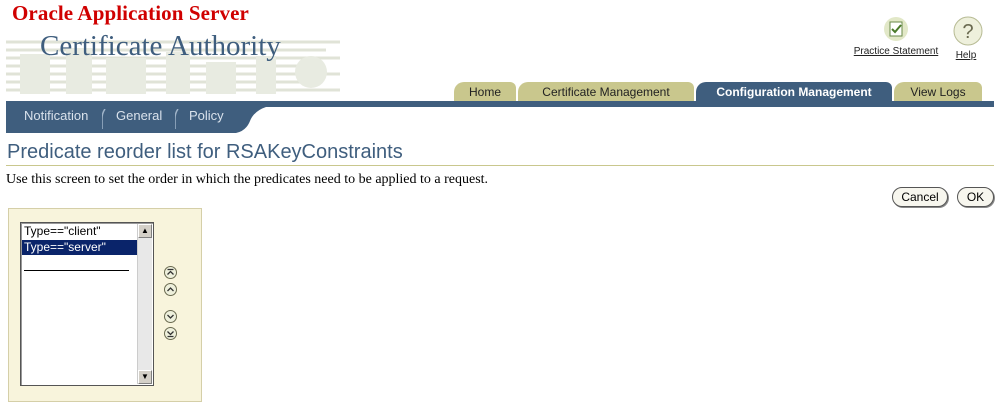 Image resolution: width=1004 pixels, height=408 pixels. I want to click on predicate-listbox: Type=="client" Type=="server" ▲ ▼, so click(87, 304).